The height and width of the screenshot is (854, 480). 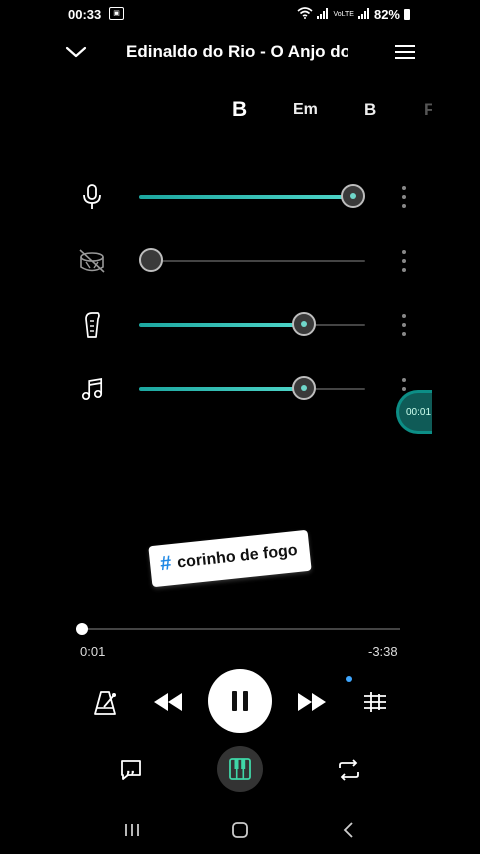 I want to click on vocals-more-button, so click(x=404, y=197).